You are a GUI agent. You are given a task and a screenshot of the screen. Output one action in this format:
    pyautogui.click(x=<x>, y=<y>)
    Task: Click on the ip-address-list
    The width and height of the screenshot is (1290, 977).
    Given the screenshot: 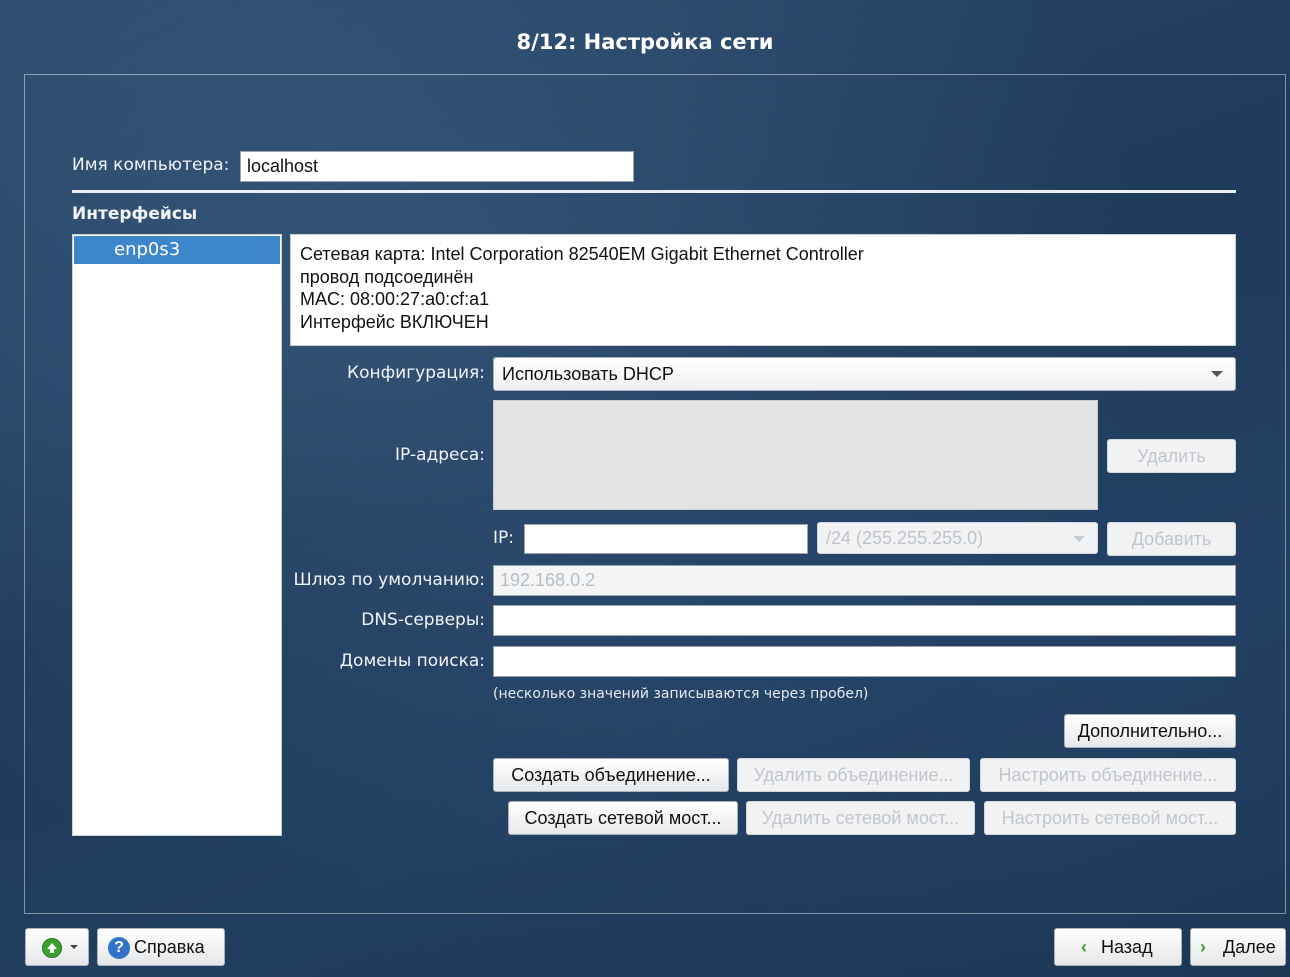 What is the action you would take?
    pyautogui.click(x=795, y=455)
    